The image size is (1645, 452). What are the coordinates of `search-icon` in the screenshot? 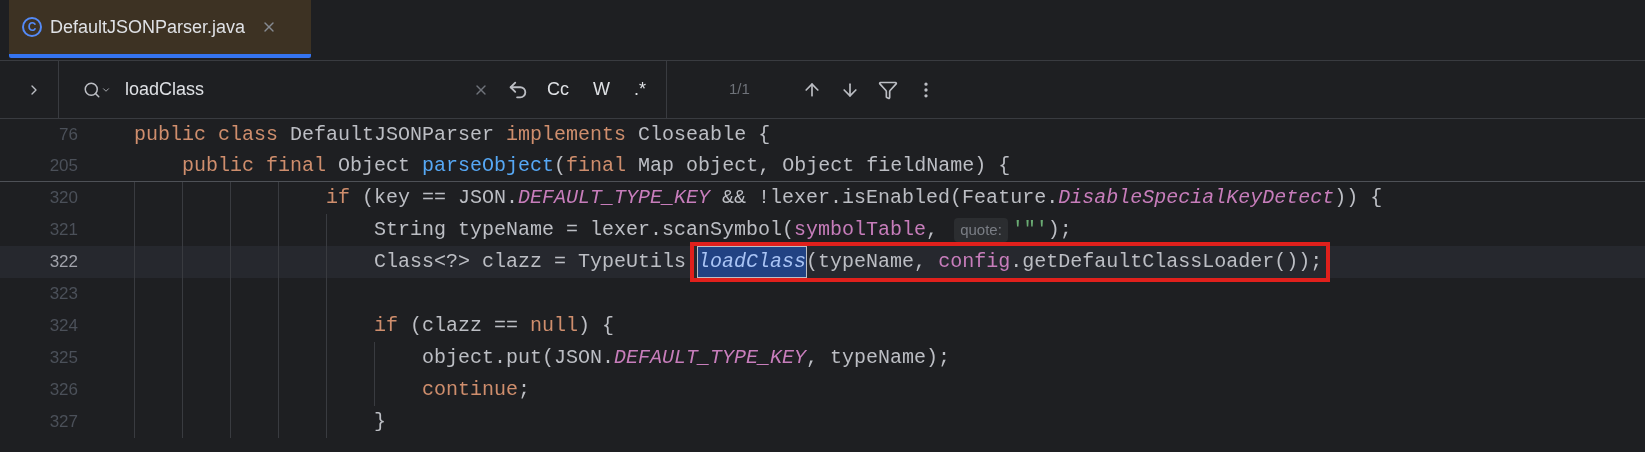 It's located at (97, 89).